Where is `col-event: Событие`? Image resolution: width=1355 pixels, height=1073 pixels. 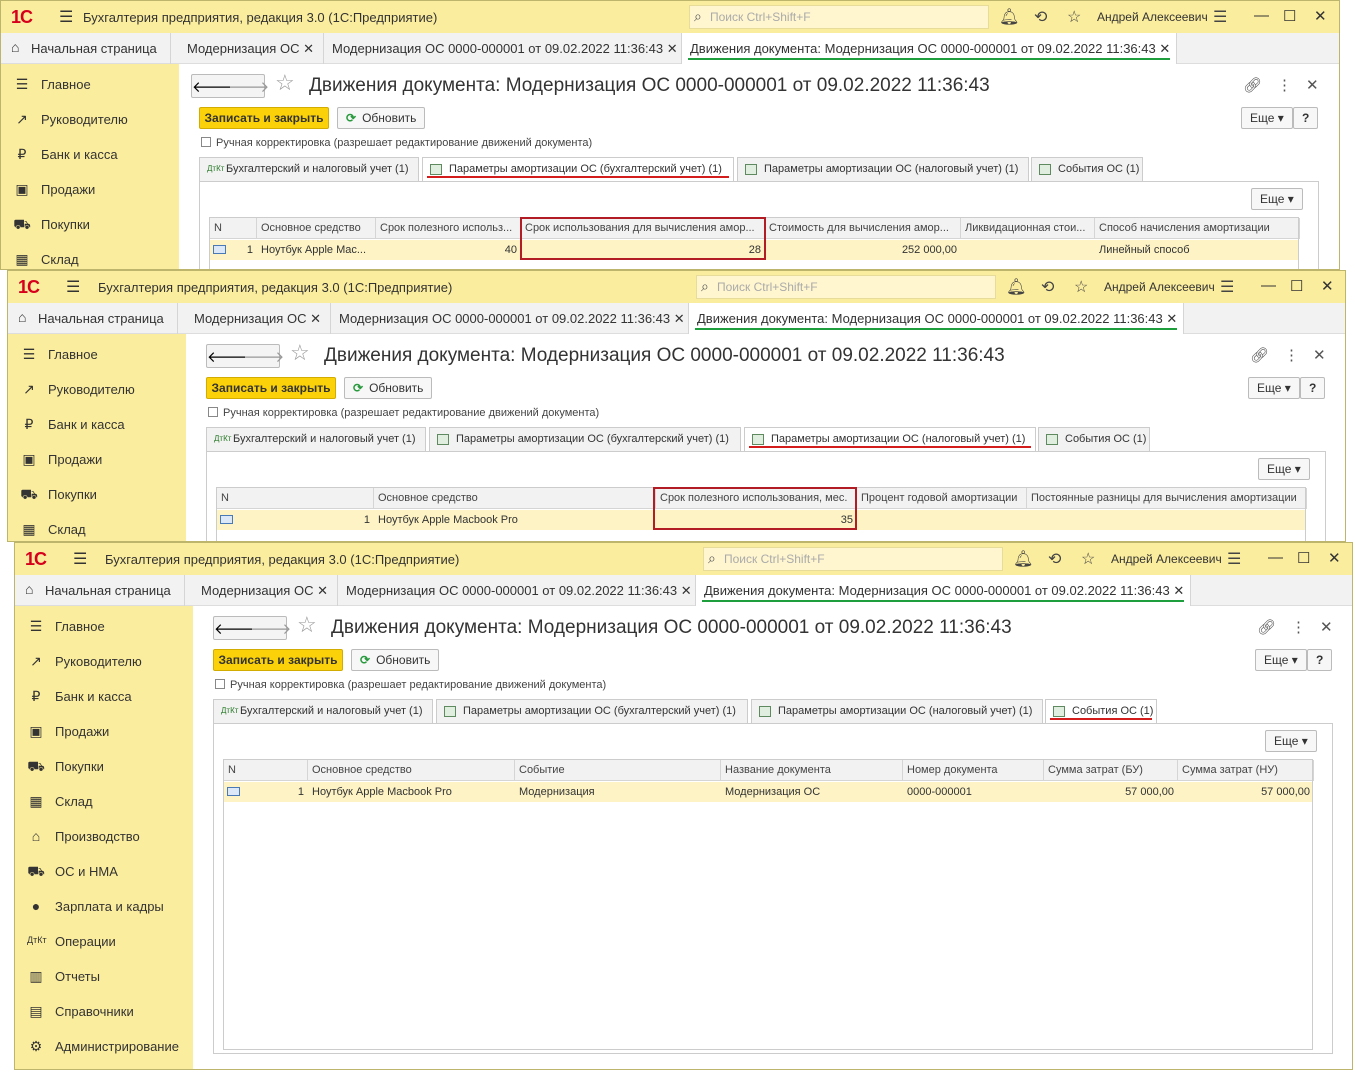 col-event: Событие is located at coordinates (618, 770).